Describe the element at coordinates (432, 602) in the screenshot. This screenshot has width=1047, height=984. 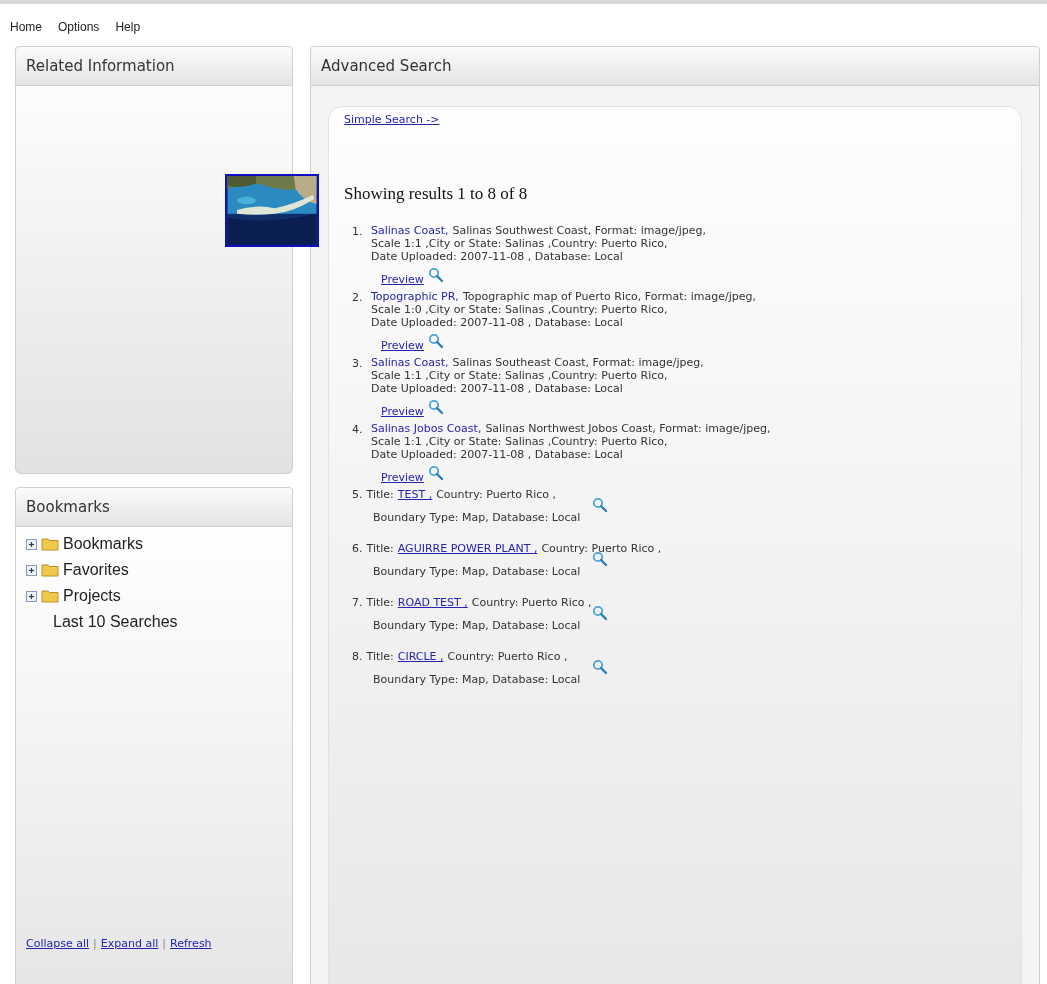
I see `result-title-link: ROAD TEST ,` at that location.